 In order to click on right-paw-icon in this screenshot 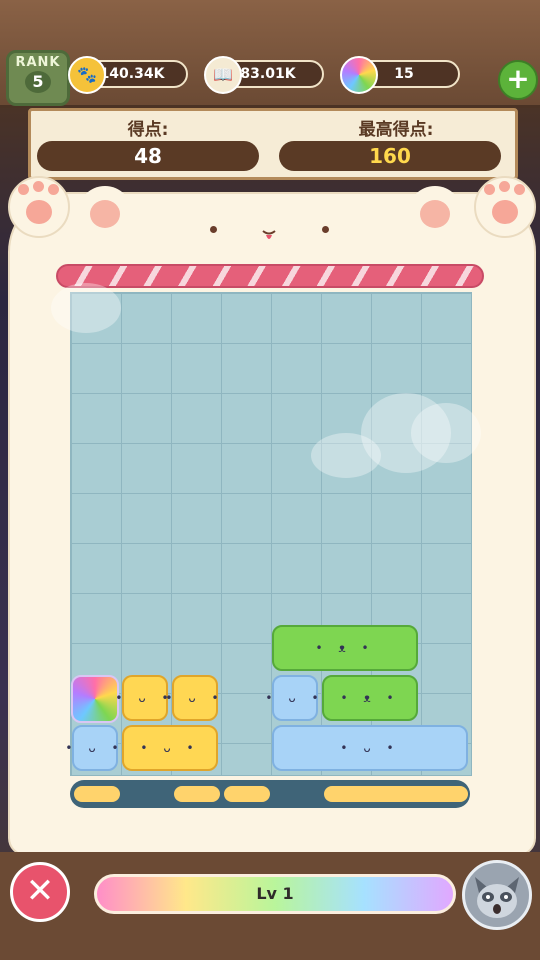, I will do `click(505, 207)`.